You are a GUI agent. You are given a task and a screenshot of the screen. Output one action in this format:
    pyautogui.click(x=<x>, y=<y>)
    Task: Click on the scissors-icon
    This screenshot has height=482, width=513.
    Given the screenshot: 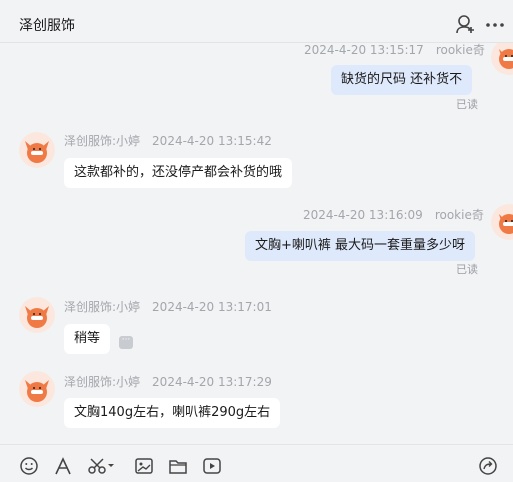 What is the action you would take?
    pyautogui.click(x=102, y=466)
    